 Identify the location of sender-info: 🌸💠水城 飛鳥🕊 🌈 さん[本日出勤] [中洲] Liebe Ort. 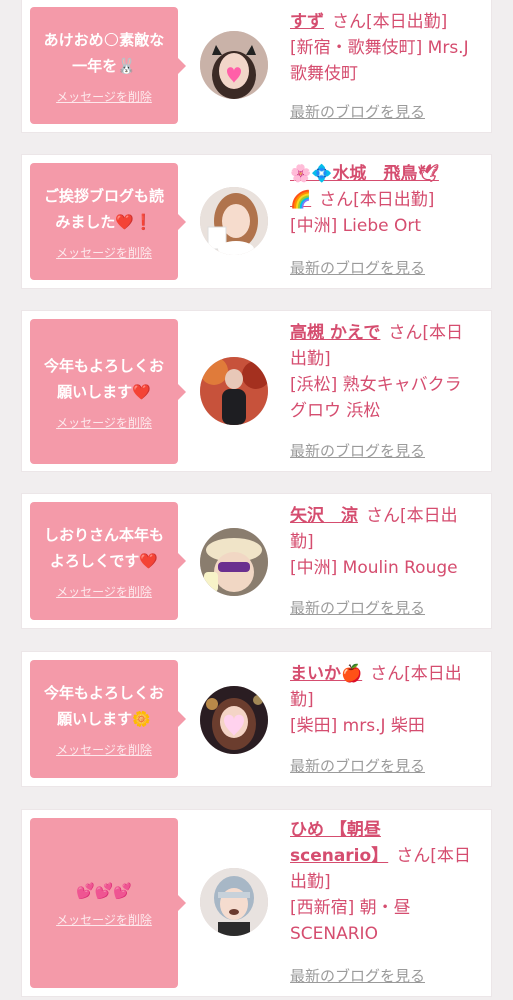
(388, 200).